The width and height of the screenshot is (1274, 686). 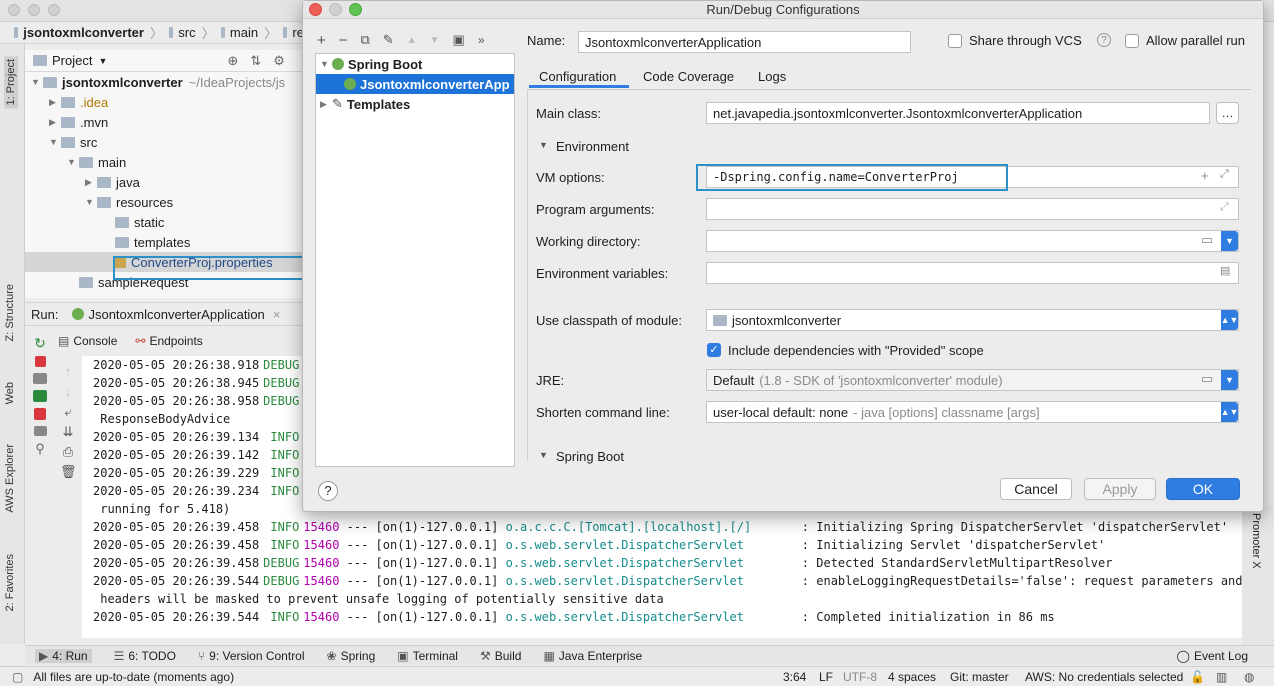 What do you see at coordinates (17, 677) in the screenshot?
I see `status-toggle-icon: ▢` at bounding box center [17, 677].